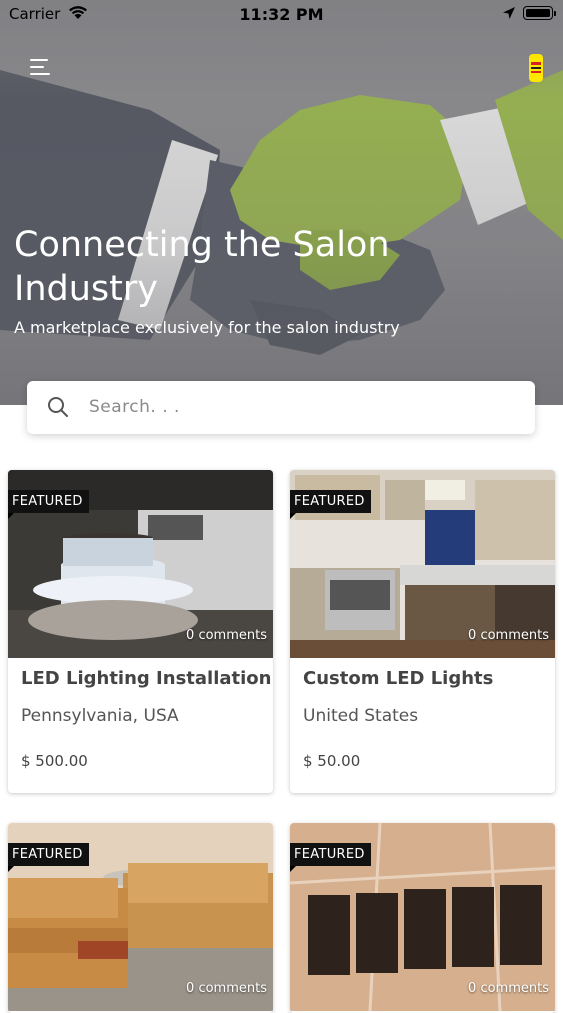 The height and width of the screenshot is (1013, 563). I want to click on menu-icon, so click(42, 67).